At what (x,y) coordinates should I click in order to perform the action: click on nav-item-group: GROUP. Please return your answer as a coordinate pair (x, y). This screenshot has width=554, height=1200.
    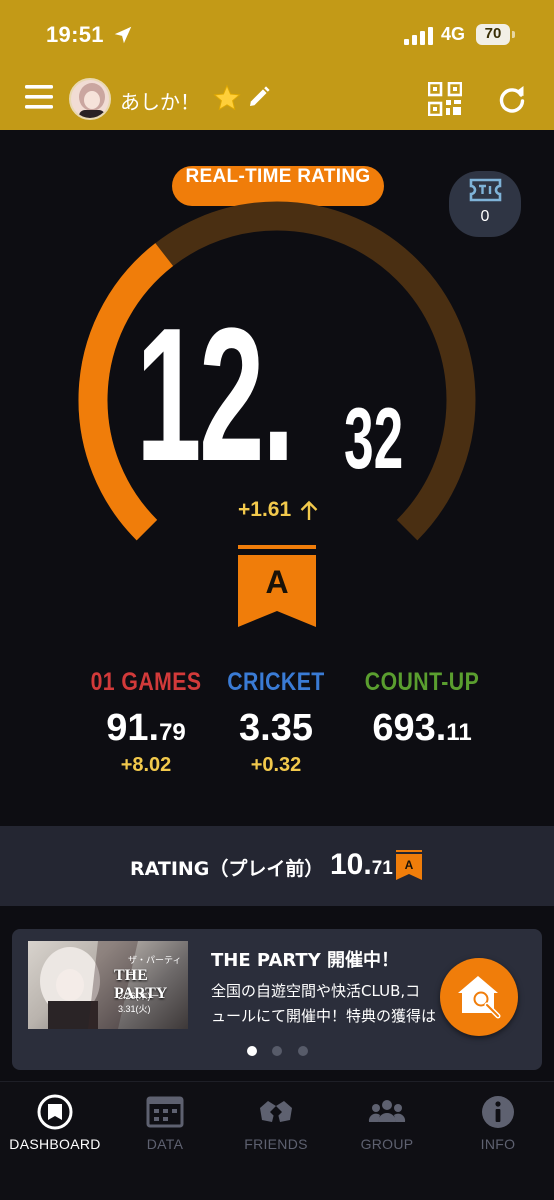
    Looking at the image, I should click on (387, 1122).